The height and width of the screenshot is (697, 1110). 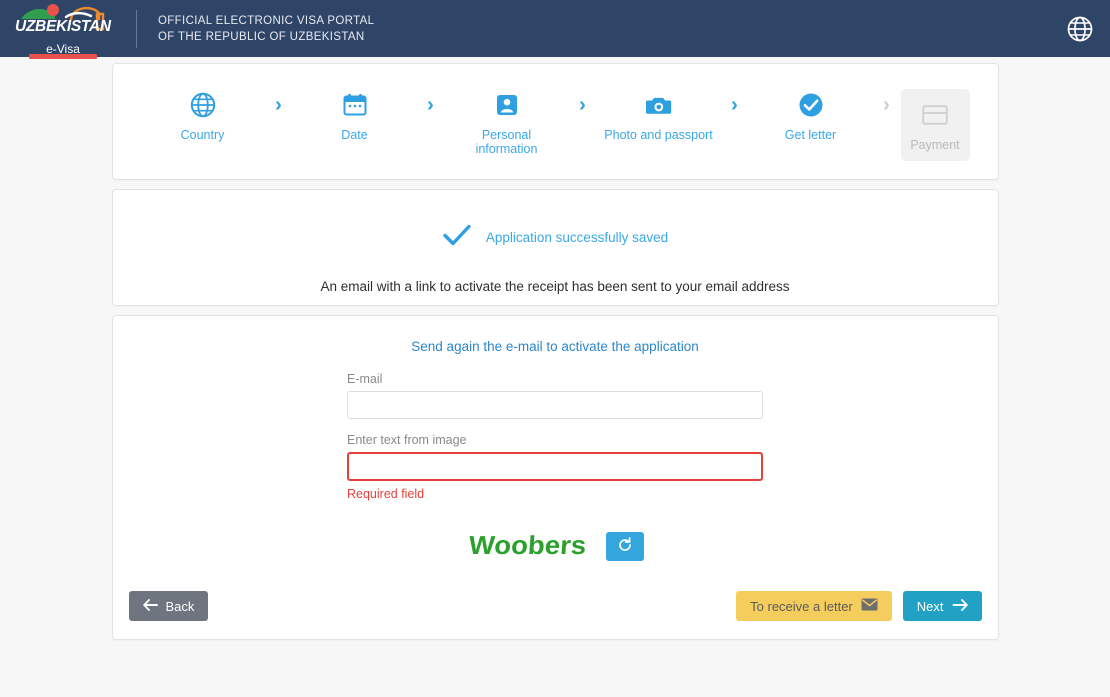 I want to click on captcha-label: Enter text from image, so click(x=407, y=440).